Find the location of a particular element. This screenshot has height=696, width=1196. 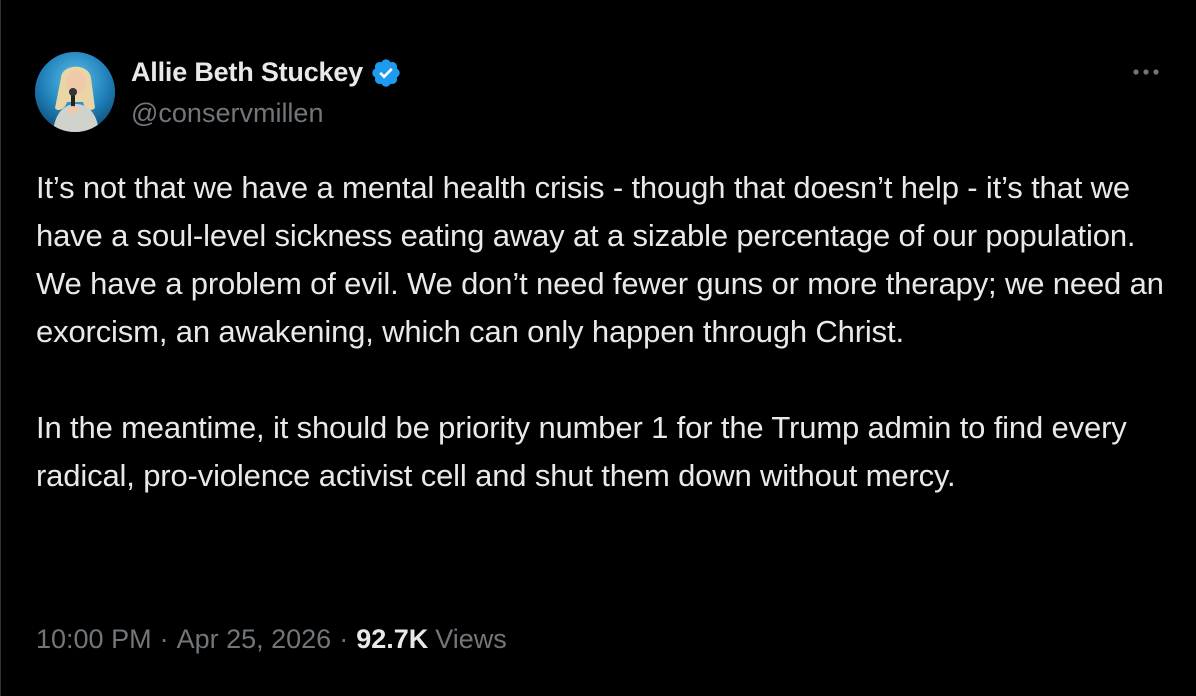

verified-badge-icon is located at coordinates (386, 73).